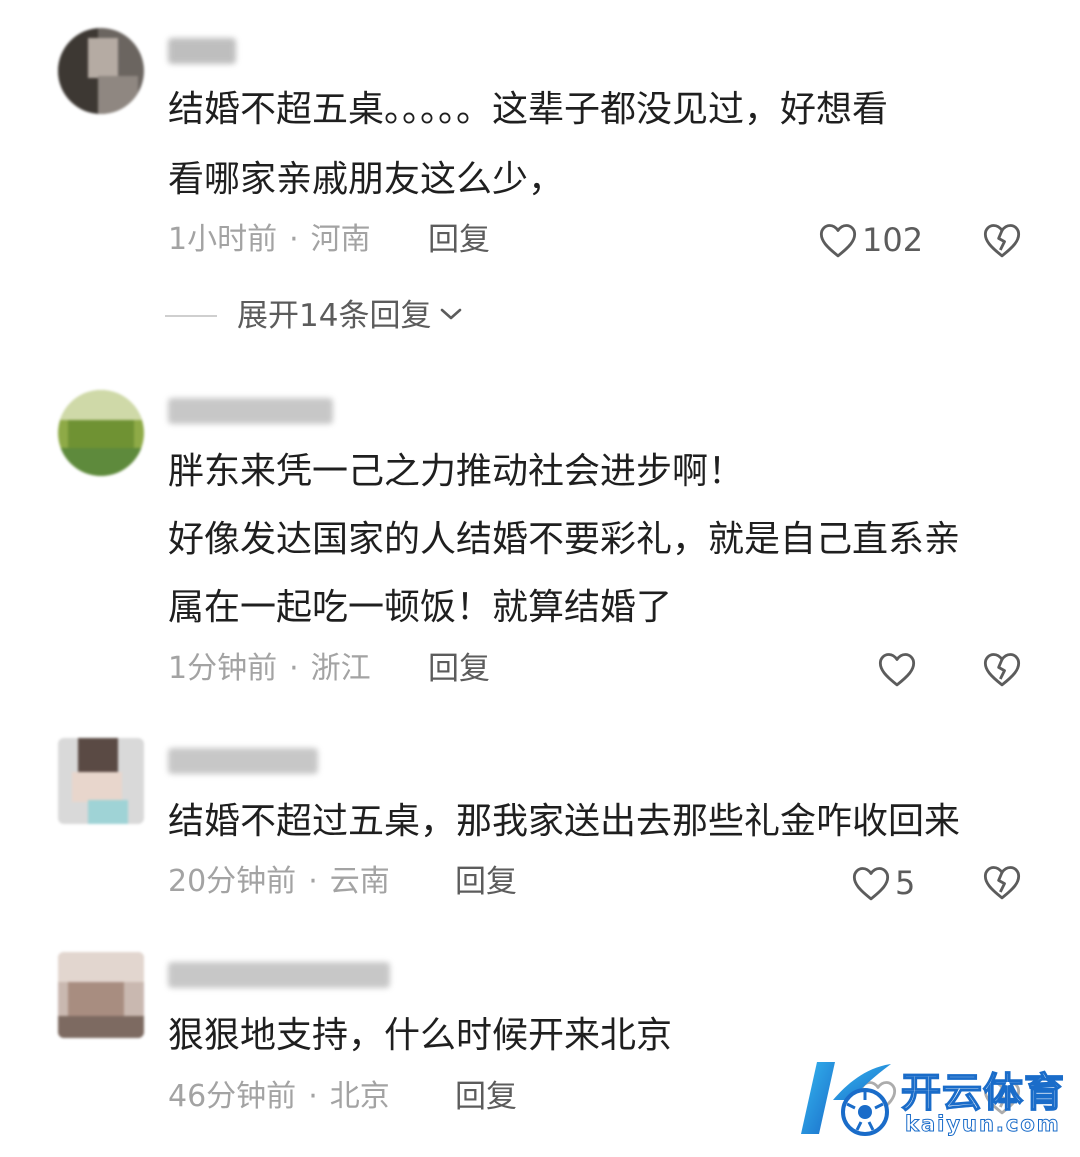 The height and width of the screenshot is (1157, 1080). What do you see at coordinates (893, 240) in the screenshot?
I see `like-count: 102` at bounding box center [893, 240].